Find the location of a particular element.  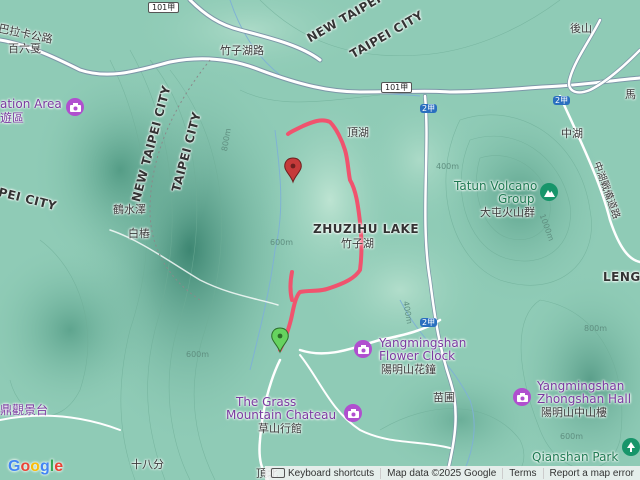

park-icon is located at coordinates (631, 447).